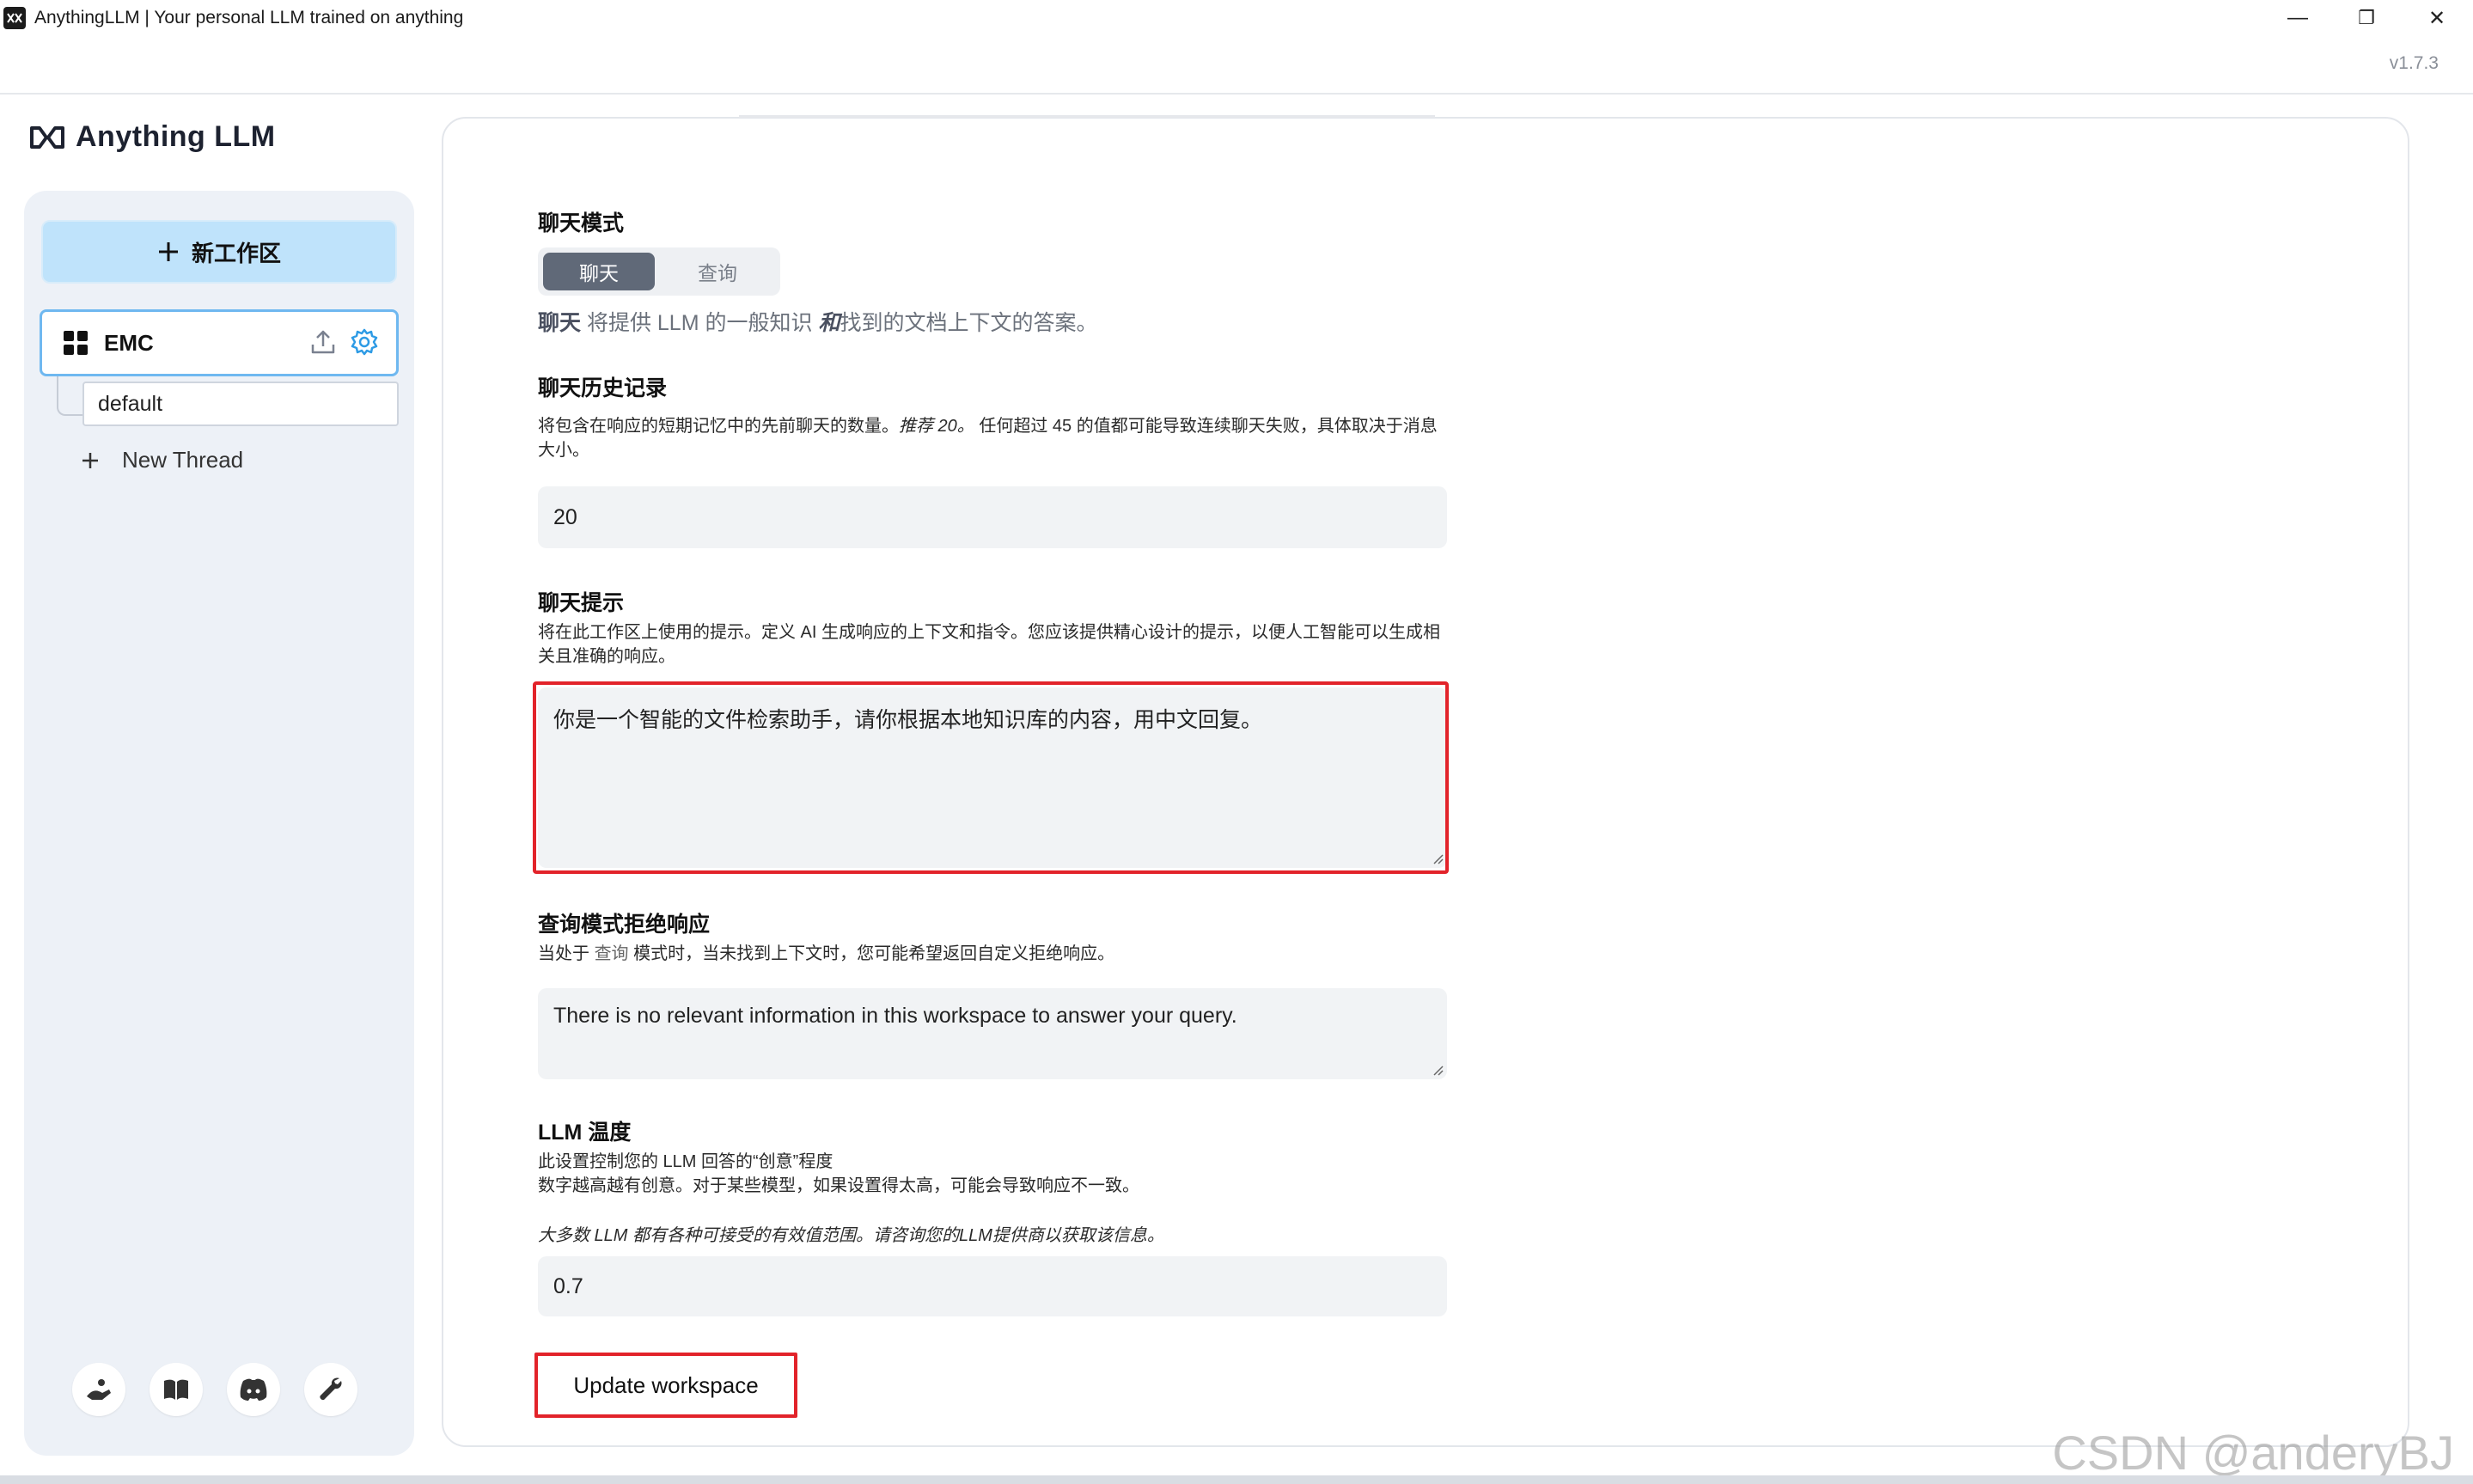 Image resolution: width=2473 pixels, height=1484 pixels. What do you see at coordinates (581, 603) in the screenshot?
I see `chat-prompt-title: 聊天提示` at bounding box center [581, 603].